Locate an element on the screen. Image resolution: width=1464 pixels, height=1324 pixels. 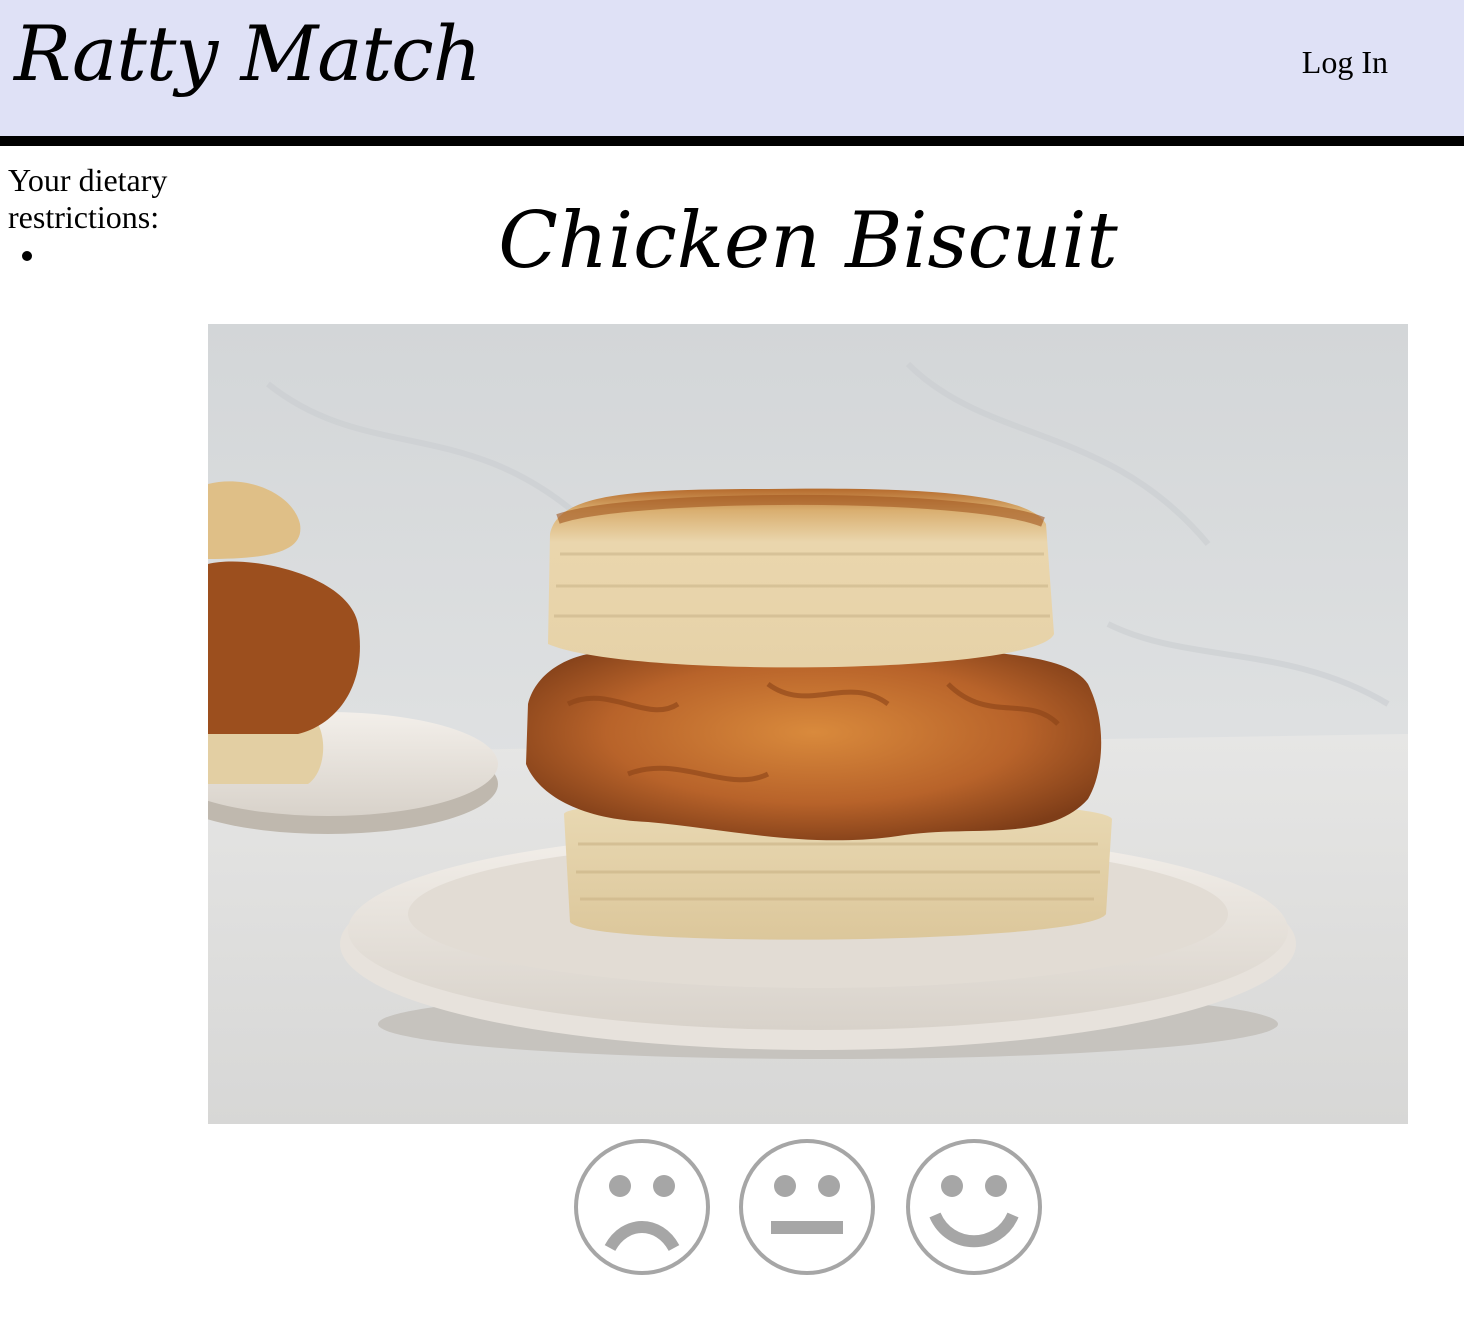
dietary-restrictions-label: Your dietary restrictions: is located at coordinates (88, 198).